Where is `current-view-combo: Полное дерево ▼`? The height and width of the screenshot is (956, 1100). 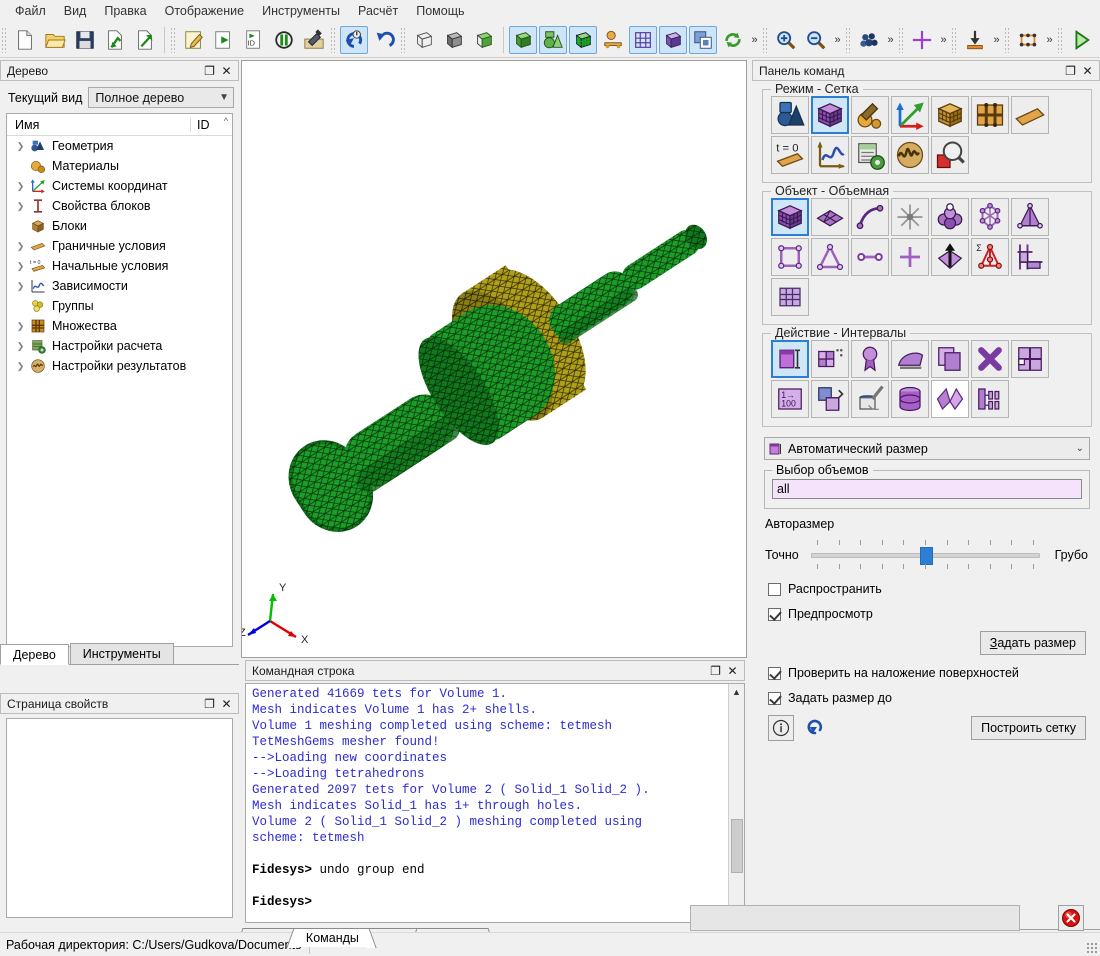
current-view-combo: Полное дерево ▼ is located at coordinates (161, 97).